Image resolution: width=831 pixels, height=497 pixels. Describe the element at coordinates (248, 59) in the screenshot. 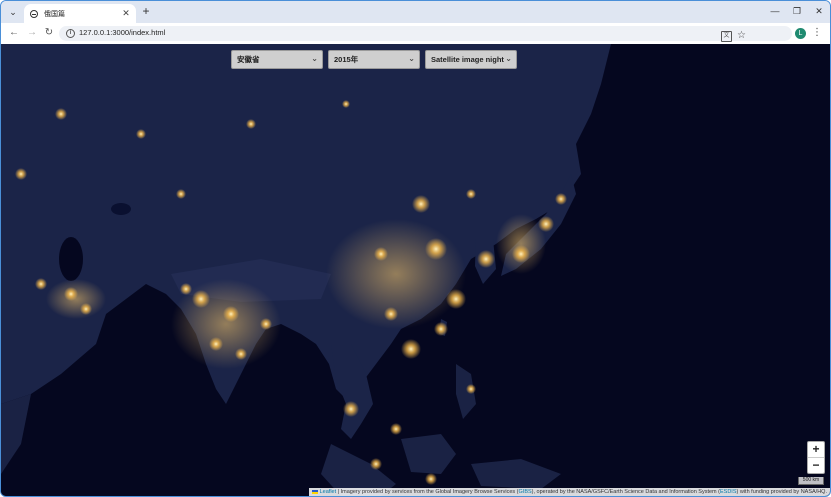

I see `region-select-value: 安徽省` at that location.